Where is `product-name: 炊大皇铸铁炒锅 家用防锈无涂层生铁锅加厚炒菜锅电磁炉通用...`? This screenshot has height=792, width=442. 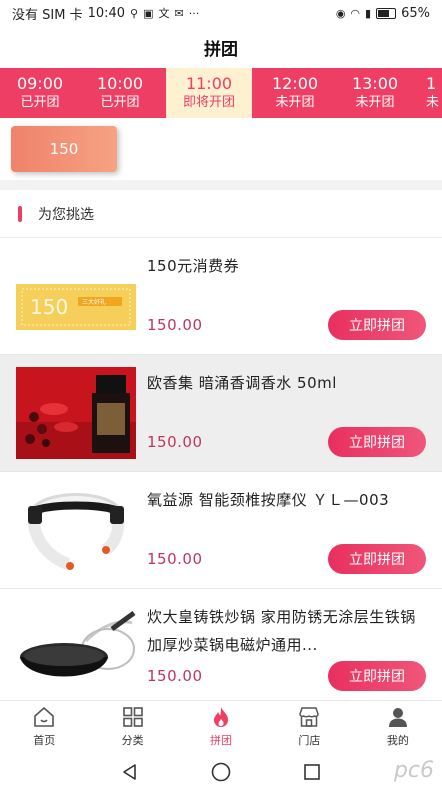
product-name: 炊大皇铸铁炒锅 家用防锈无涂层生铁锅加厚炒菜锅电磁炉通用... is located at coordinates (281, 631).